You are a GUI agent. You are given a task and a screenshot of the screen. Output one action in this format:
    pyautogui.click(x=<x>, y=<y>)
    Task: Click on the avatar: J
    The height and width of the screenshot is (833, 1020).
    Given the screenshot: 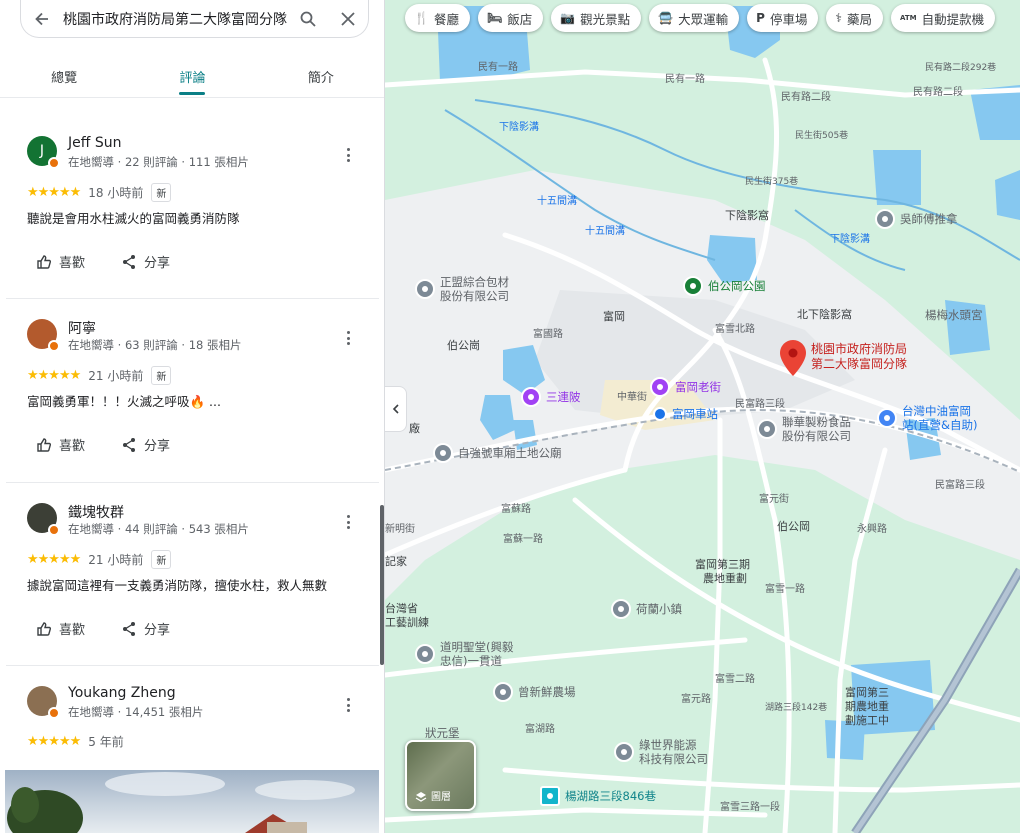 What is the action you would take?
    pyautogui.click(x=43, y=152)
    